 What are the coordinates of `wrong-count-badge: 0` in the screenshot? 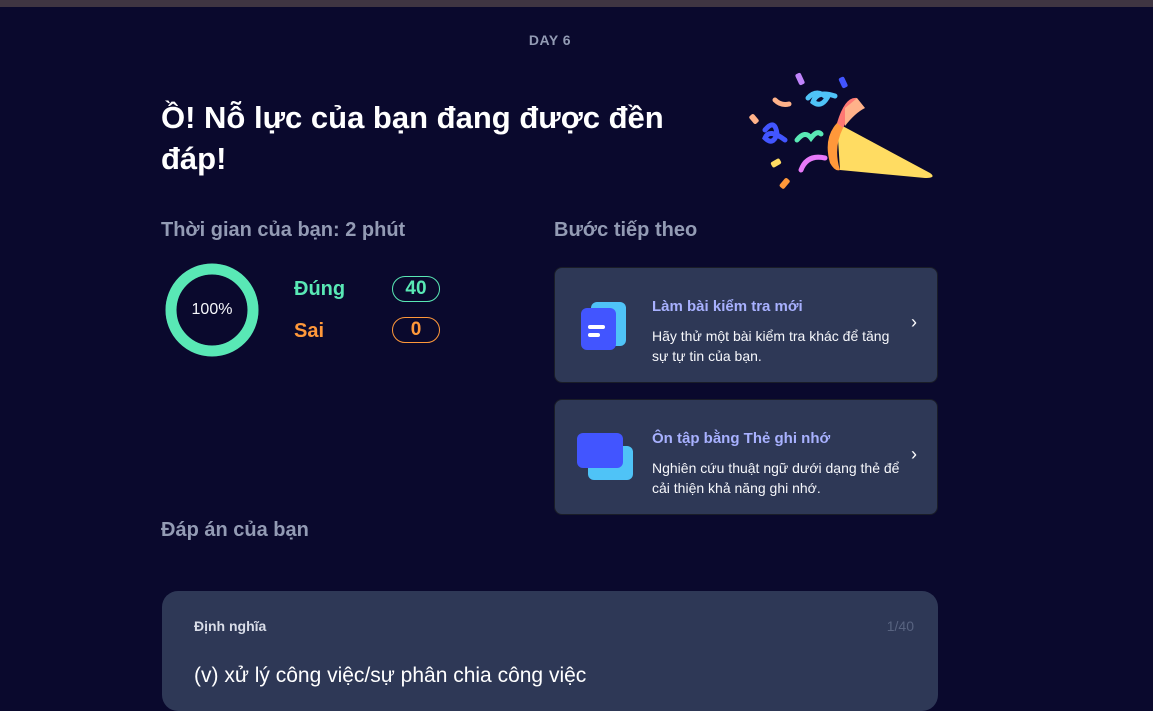 It's located at (416, 330).